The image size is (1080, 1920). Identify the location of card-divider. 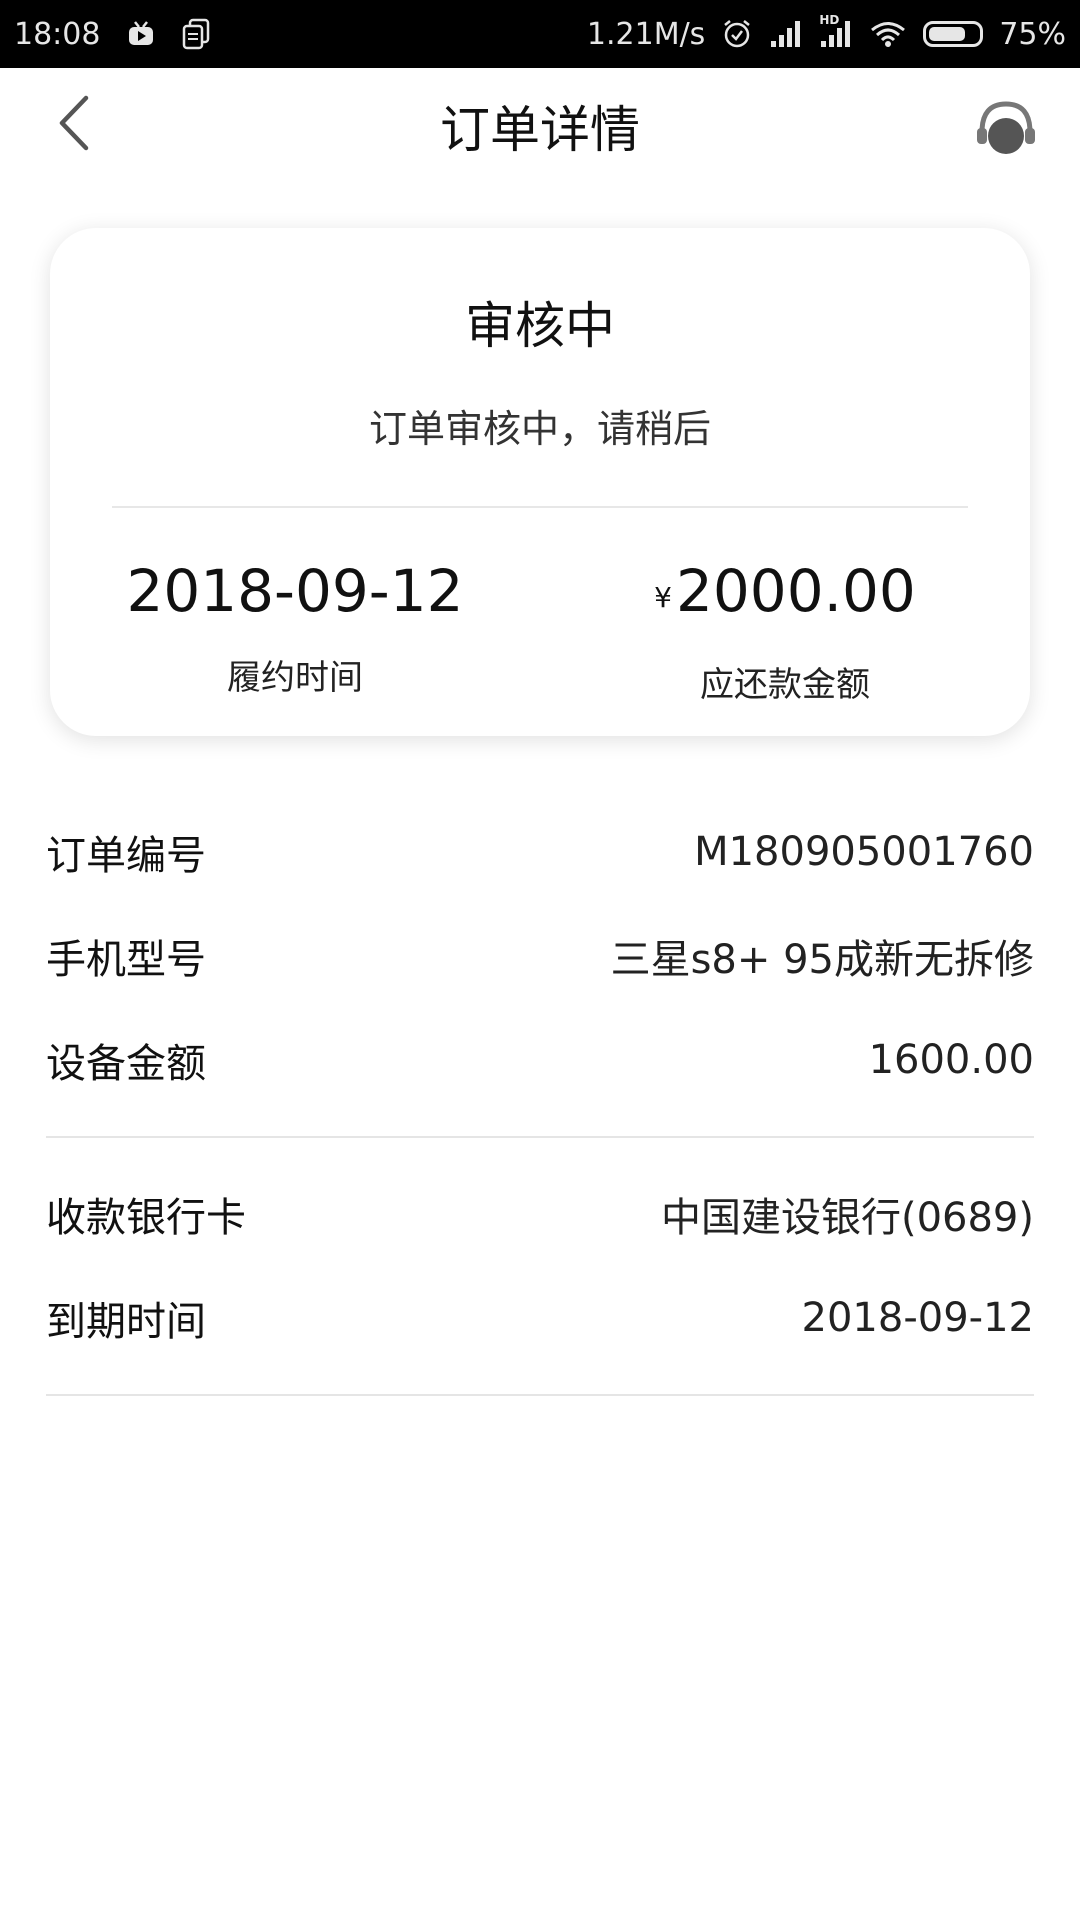
(540, 507).